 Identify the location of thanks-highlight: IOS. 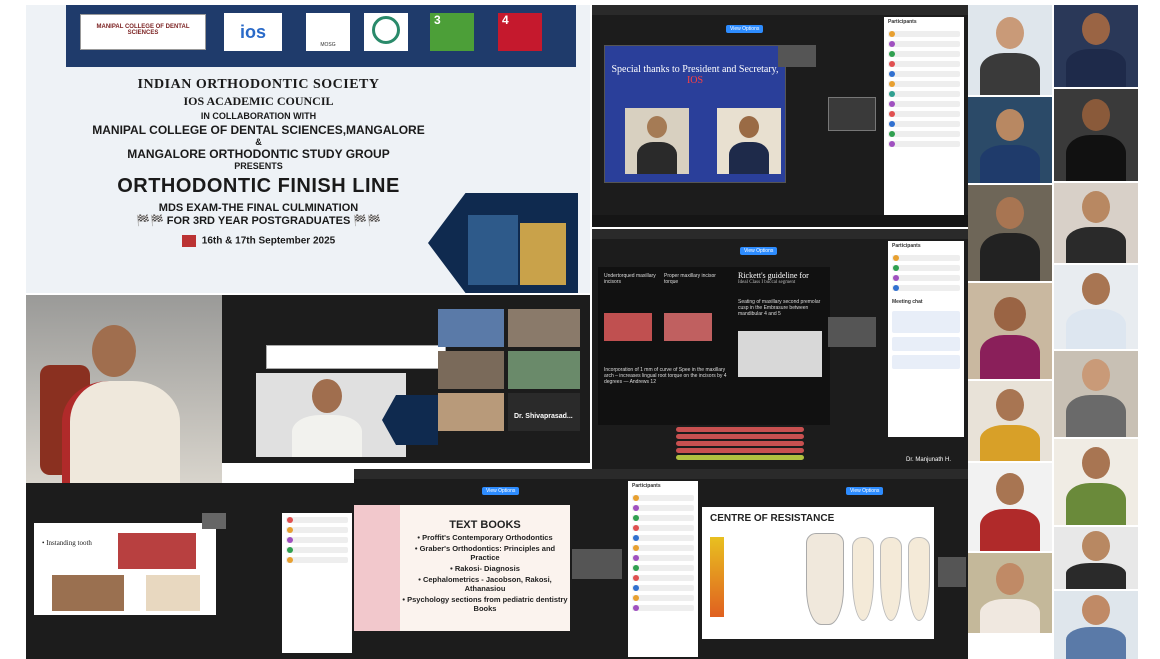
(695, 80).